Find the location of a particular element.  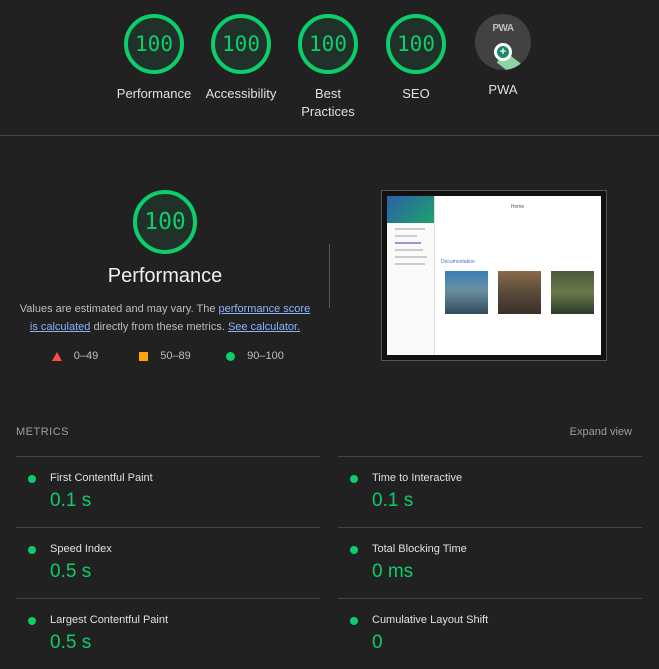

see-calculator-link: See calculator. is located at coordinates (264, 327).